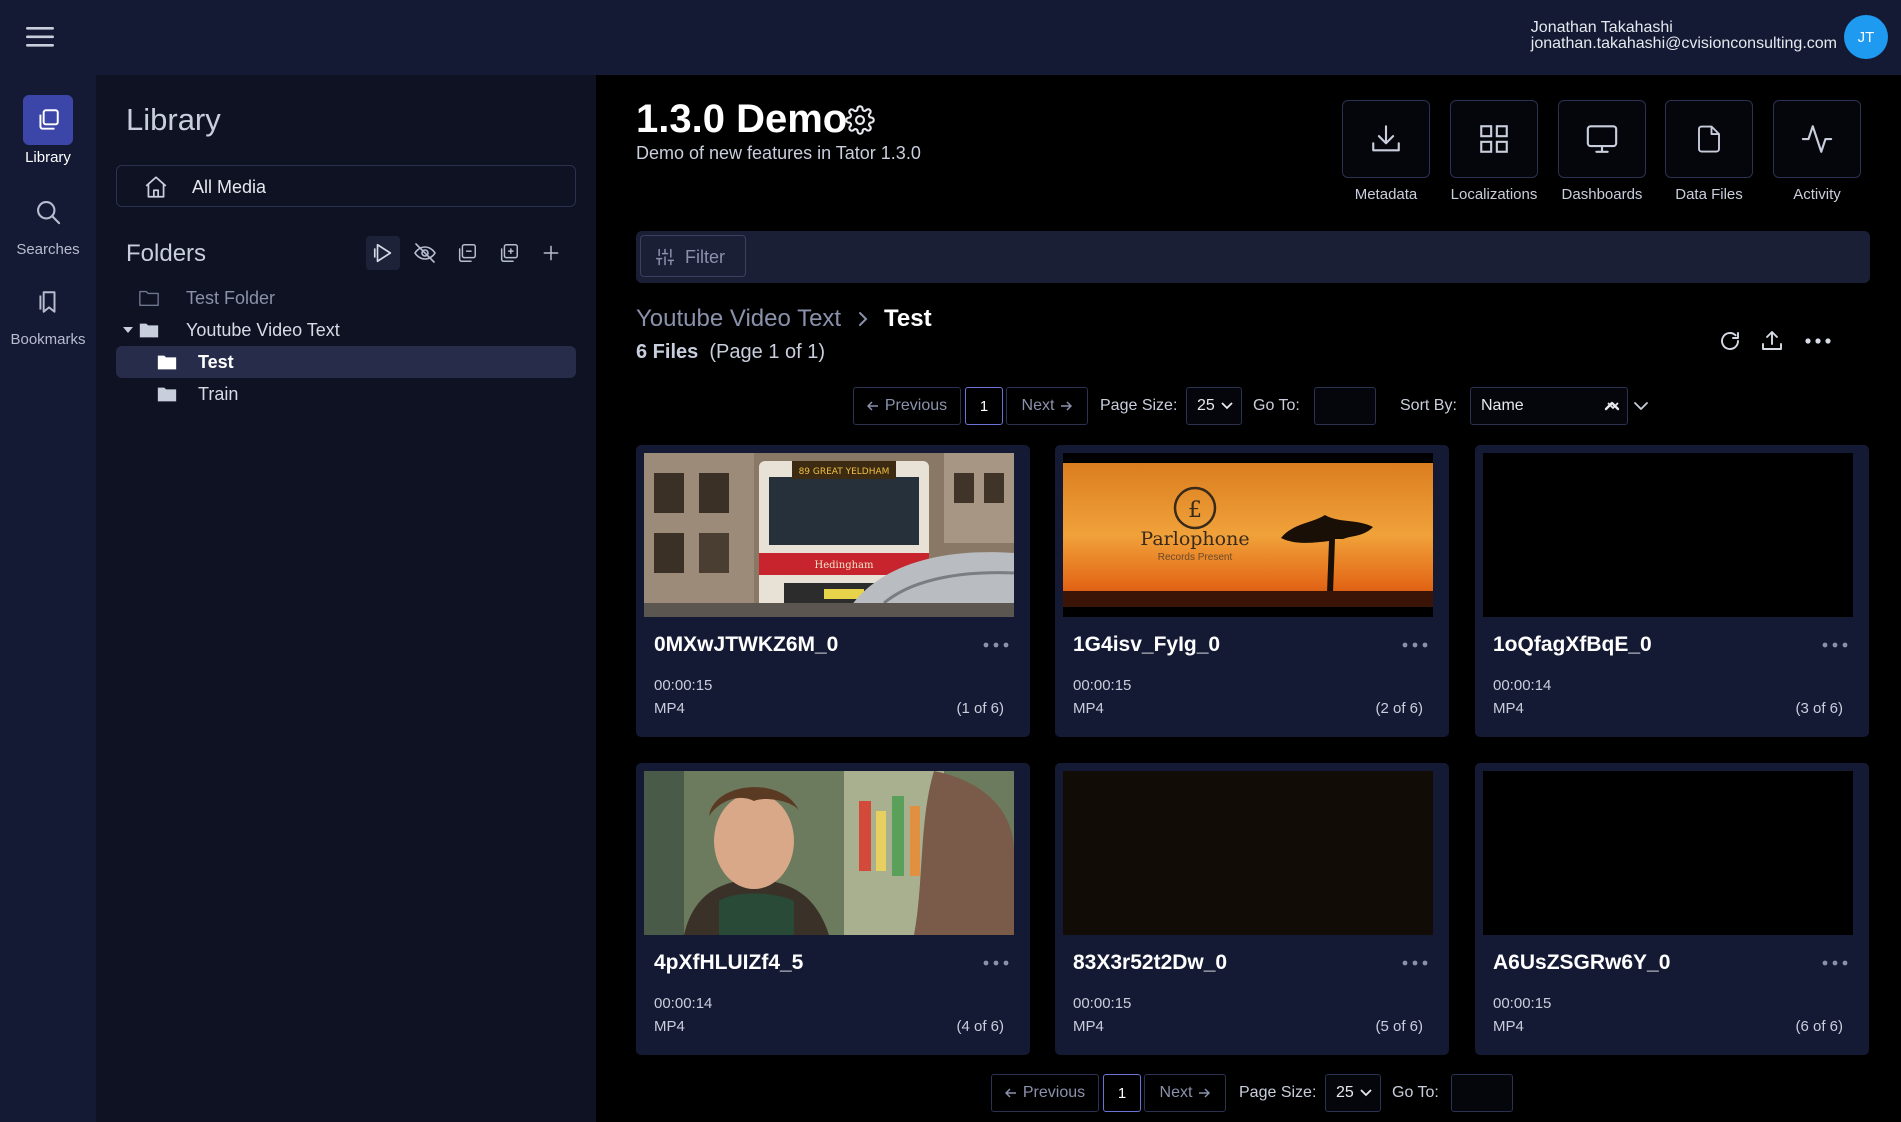 Image resolution: width=1901 pixels, height=1122 pixels. What do you see at coordinates (730, 352) in the screenshot?
I see `file-count: 6 Files (Page 1 of 1)` at bounding box center [730, 352].